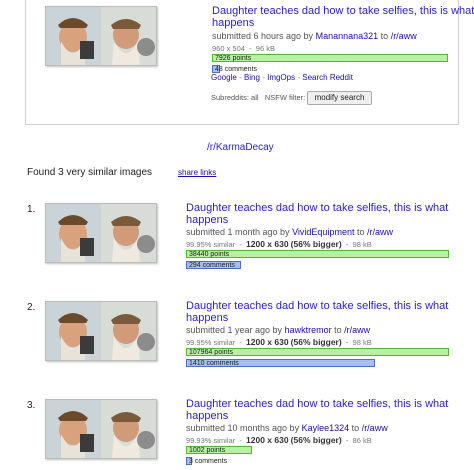 This screenshot has width=474, height=470. I want to click on share-links-link: share links, so click(197, 172).